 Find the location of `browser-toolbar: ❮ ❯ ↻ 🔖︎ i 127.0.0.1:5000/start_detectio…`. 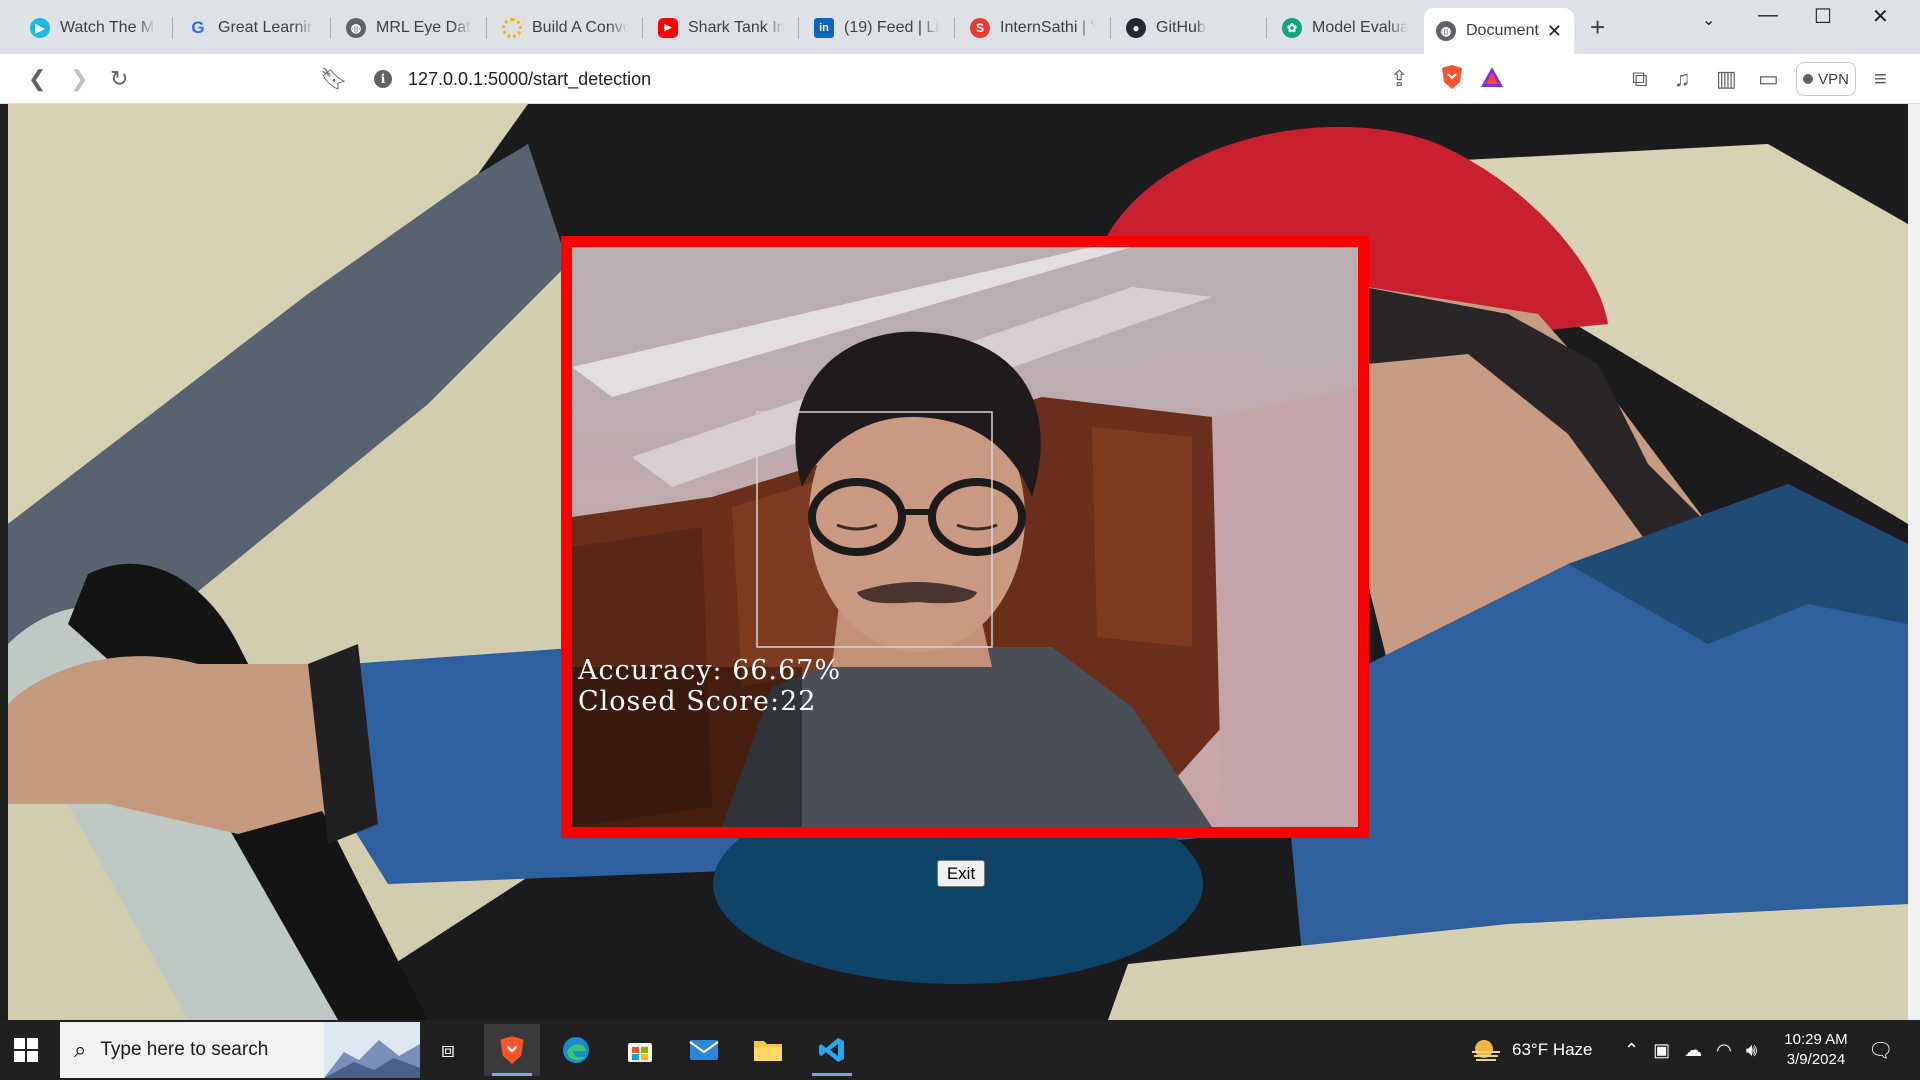

browser-toolbar: ❮ ❯ ↻ 🔖︎ i 127.0.0.1:5000/start_detectio… is located at coordinates (960, 79).